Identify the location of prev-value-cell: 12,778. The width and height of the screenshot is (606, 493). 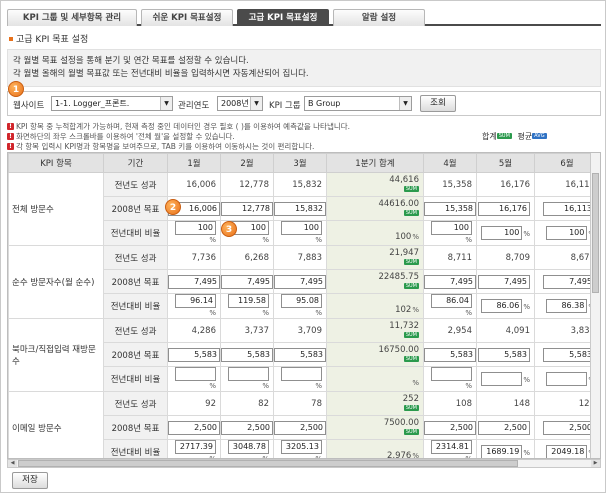
(247, 184).